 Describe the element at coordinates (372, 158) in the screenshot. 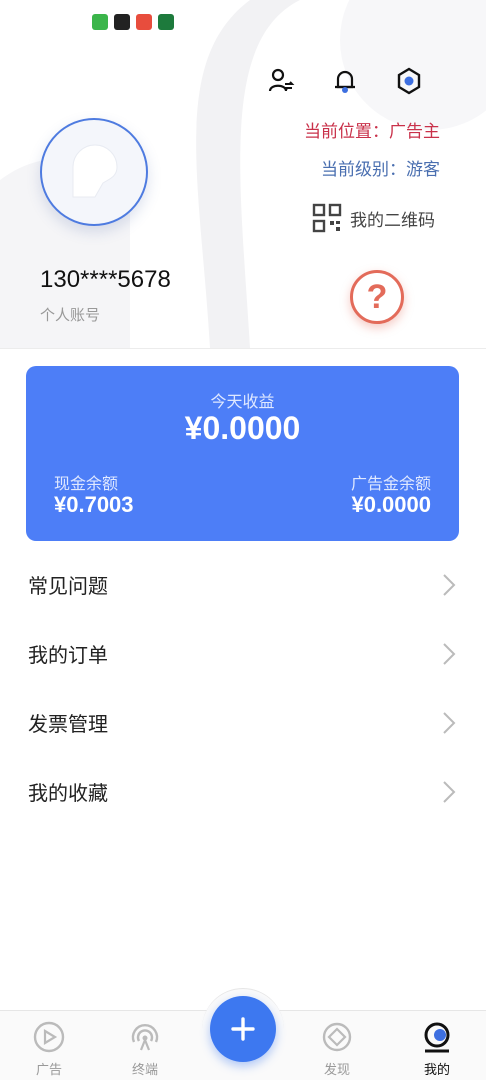

I see `user-info: 当前位置：广告主 当前级别：游客` at that location.